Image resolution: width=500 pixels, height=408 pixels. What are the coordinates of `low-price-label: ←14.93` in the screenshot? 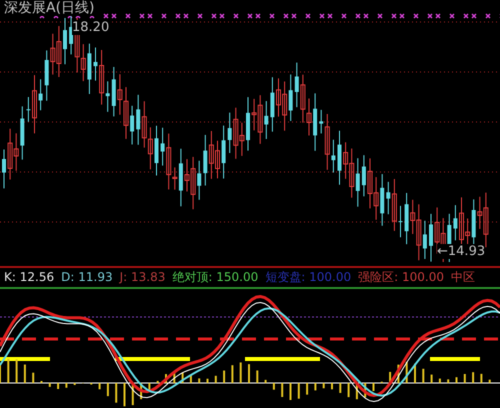 It's located at (461, 251).